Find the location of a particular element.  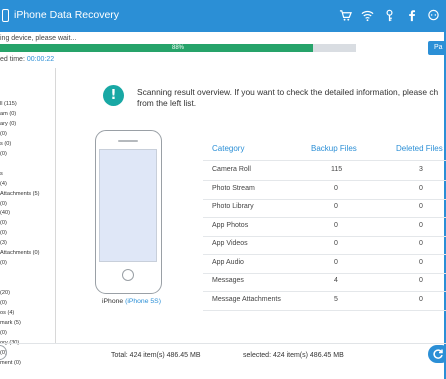

category-cell: Message Attachments is located at coordinates (246, 299).